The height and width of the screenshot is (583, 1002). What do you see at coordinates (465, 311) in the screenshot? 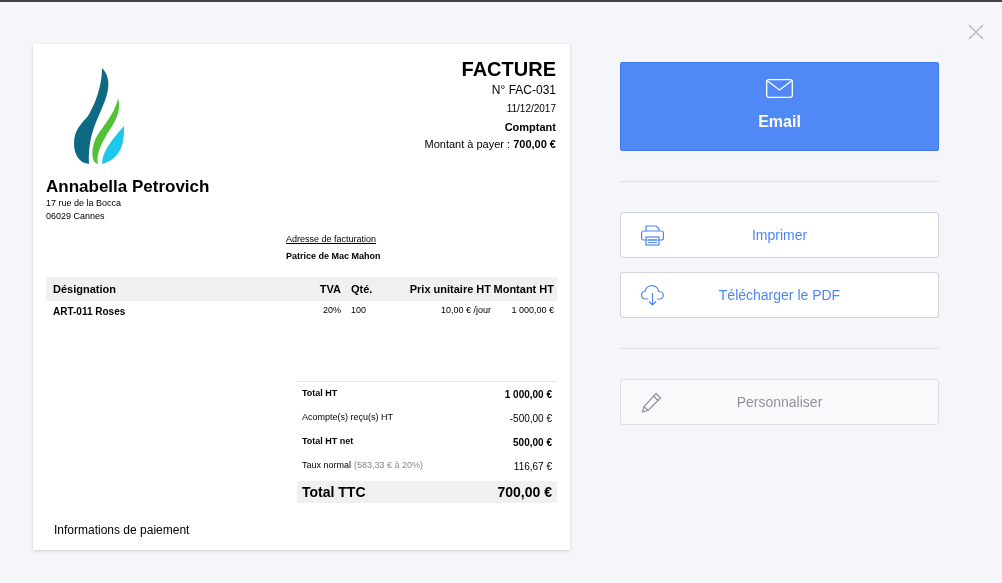
I see `table-cell-text: 10,00 € /jour` at bounding box center [465, 311].